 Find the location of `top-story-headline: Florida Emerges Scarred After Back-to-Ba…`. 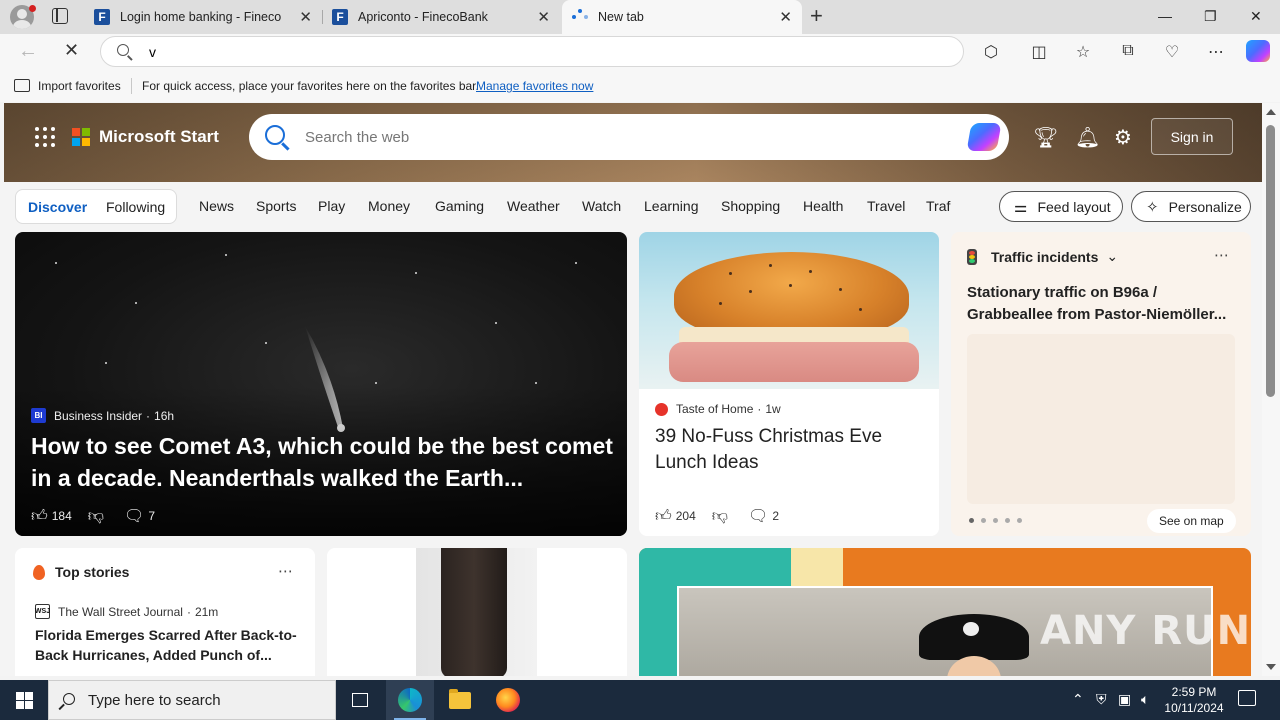

top-story-headline: Florida Emerges Scarred After Back-to-Ba… is located at coordinates (166, 645).